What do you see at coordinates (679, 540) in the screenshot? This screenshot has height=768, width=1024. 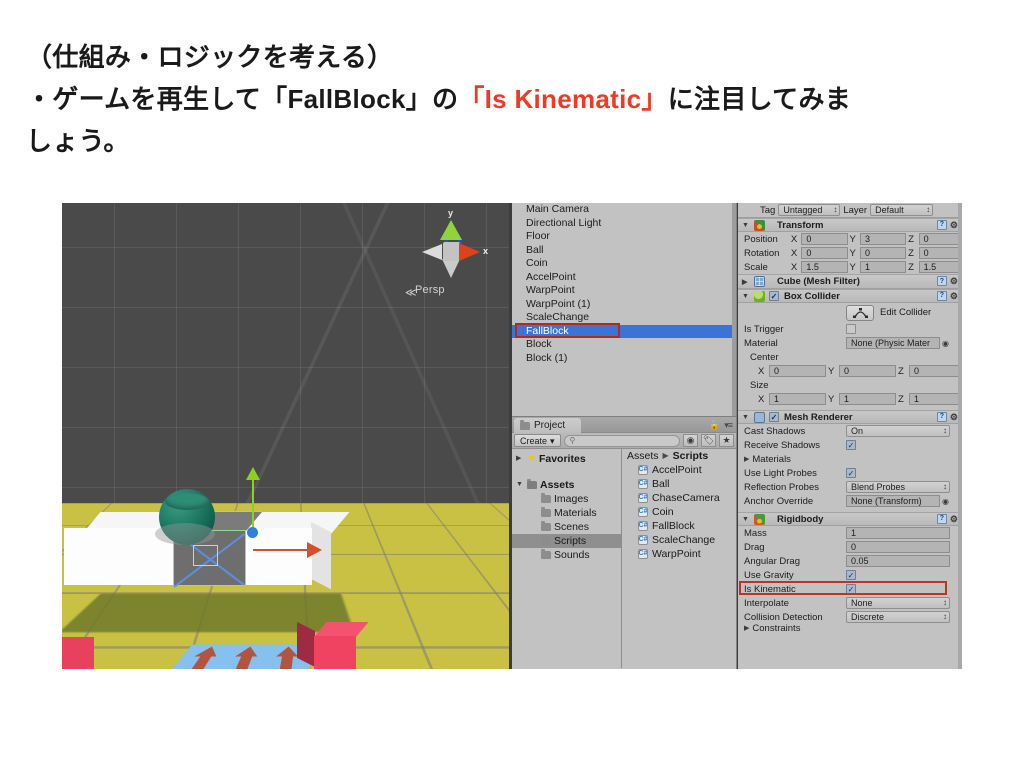 I see `project-asset-item-scalechange: C# ScaleChange` at bounding box center [679, 540].